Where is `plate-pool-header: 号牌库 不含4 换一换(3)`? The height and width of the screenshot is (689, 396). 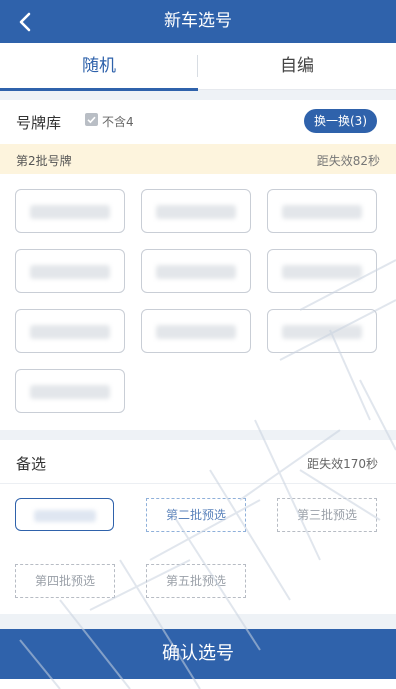
plate-pool-header: 号牌库 不含4 换一换(3) is located at coordinates (198, 121).